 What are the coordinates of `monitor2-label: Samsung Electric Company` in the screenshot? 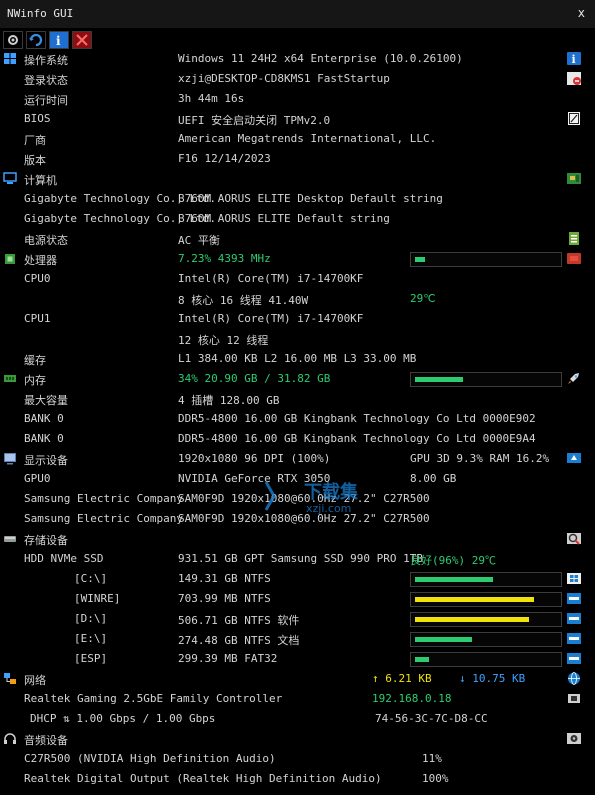 It's located at (103, 518).